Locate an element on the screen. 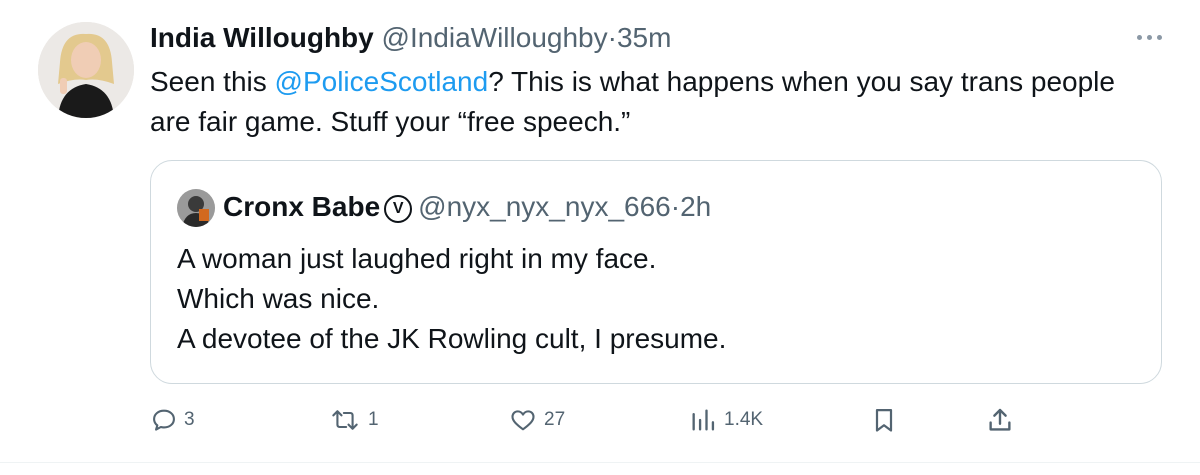  bookmark-button is located at coordinates (884, 420).